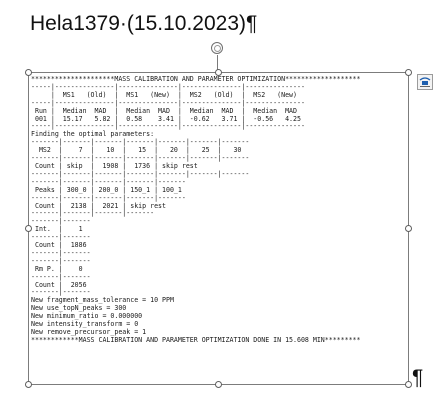 The image size is (436, 403). I want to click on layout-options-button, so click(425, 82).